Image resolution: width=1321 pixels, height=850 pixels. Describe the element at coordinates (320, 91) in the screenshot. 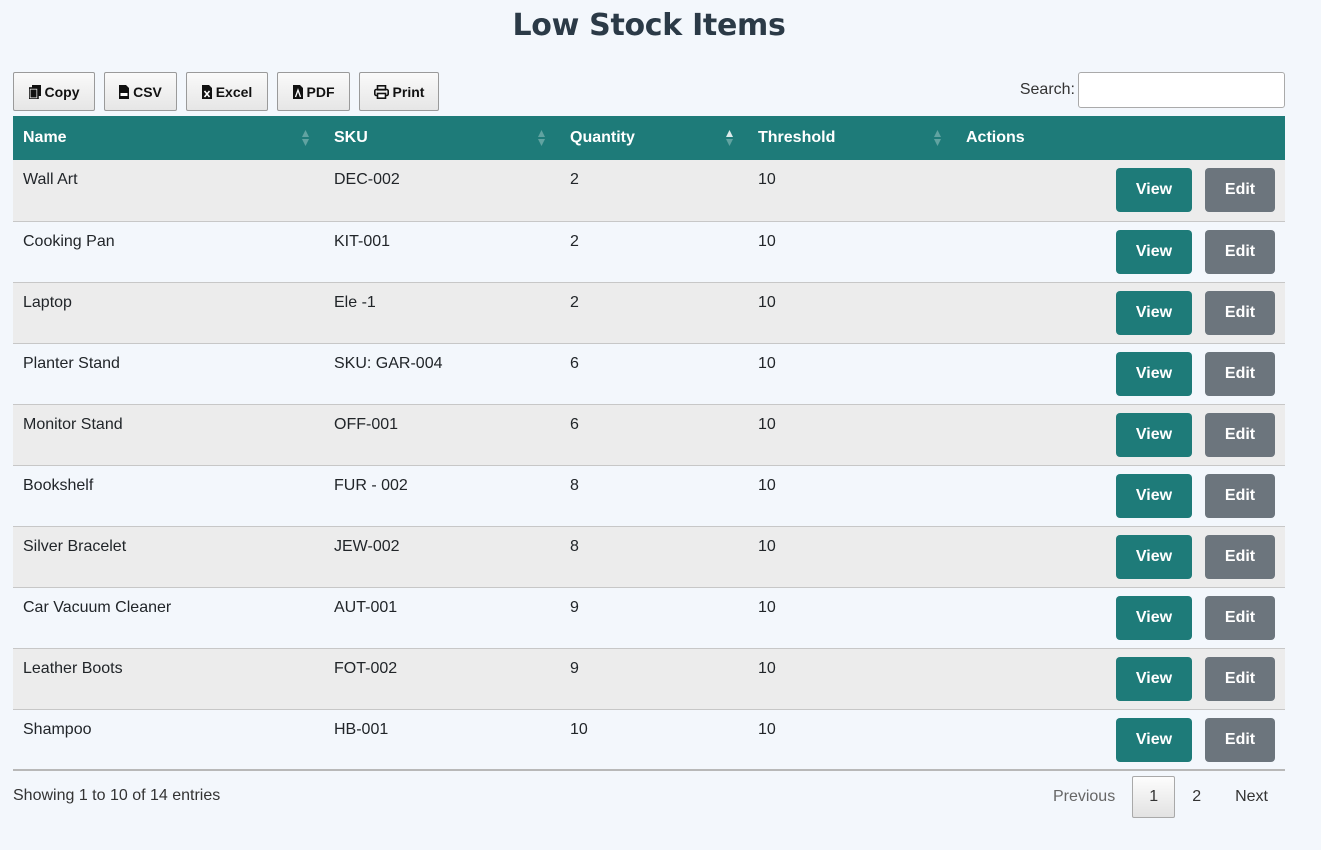

I see `pdf-button-label: PDF` at that location.